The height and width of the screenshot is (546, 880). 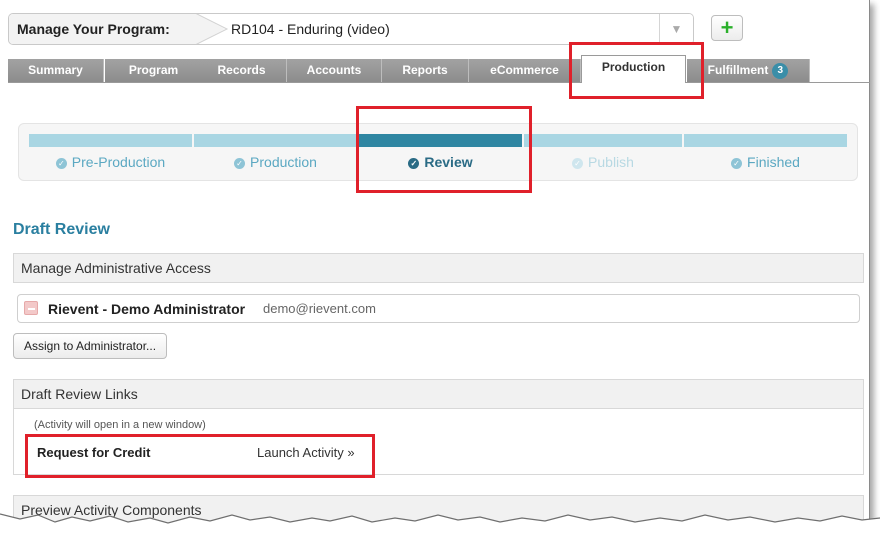 What do you see at coordinates (444, 149) in the screenshot?
I see `highlight-review-step` at bounding box center [444, 149].